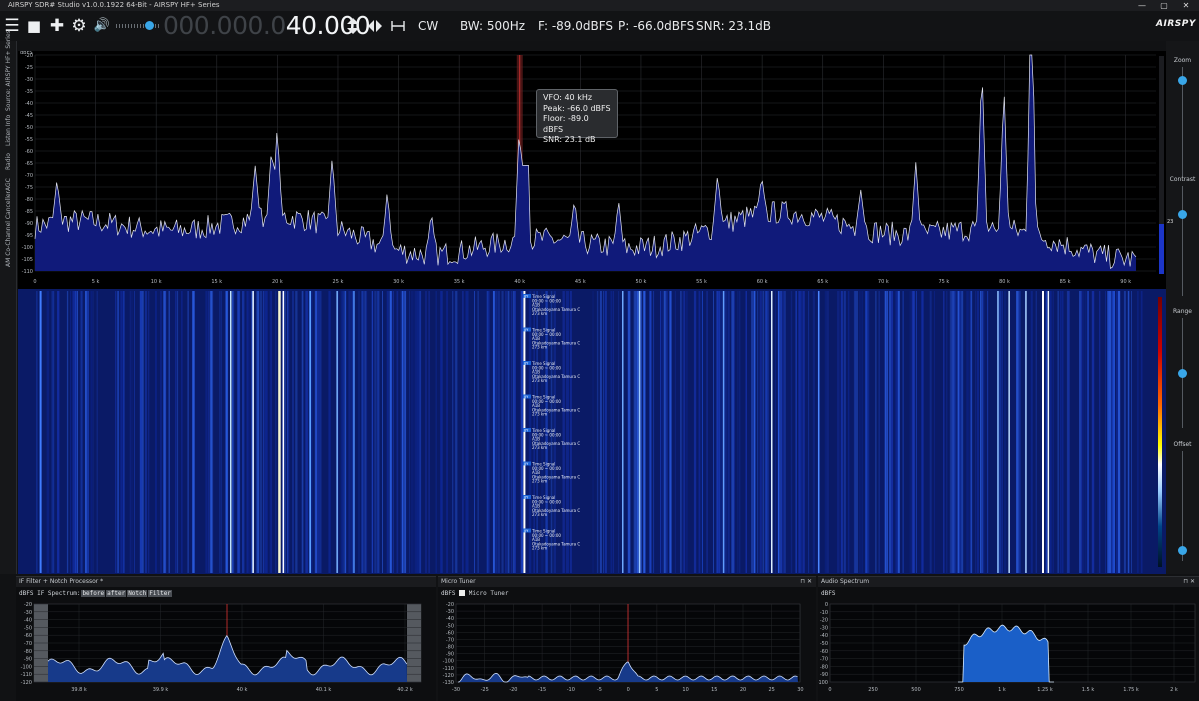 The width and height of the screenshot is (1199, 701). What do you see at coordinates (526, 497) in the screenshot?
I see `station-badge-text: JJY` at bounding box center [526, 497].